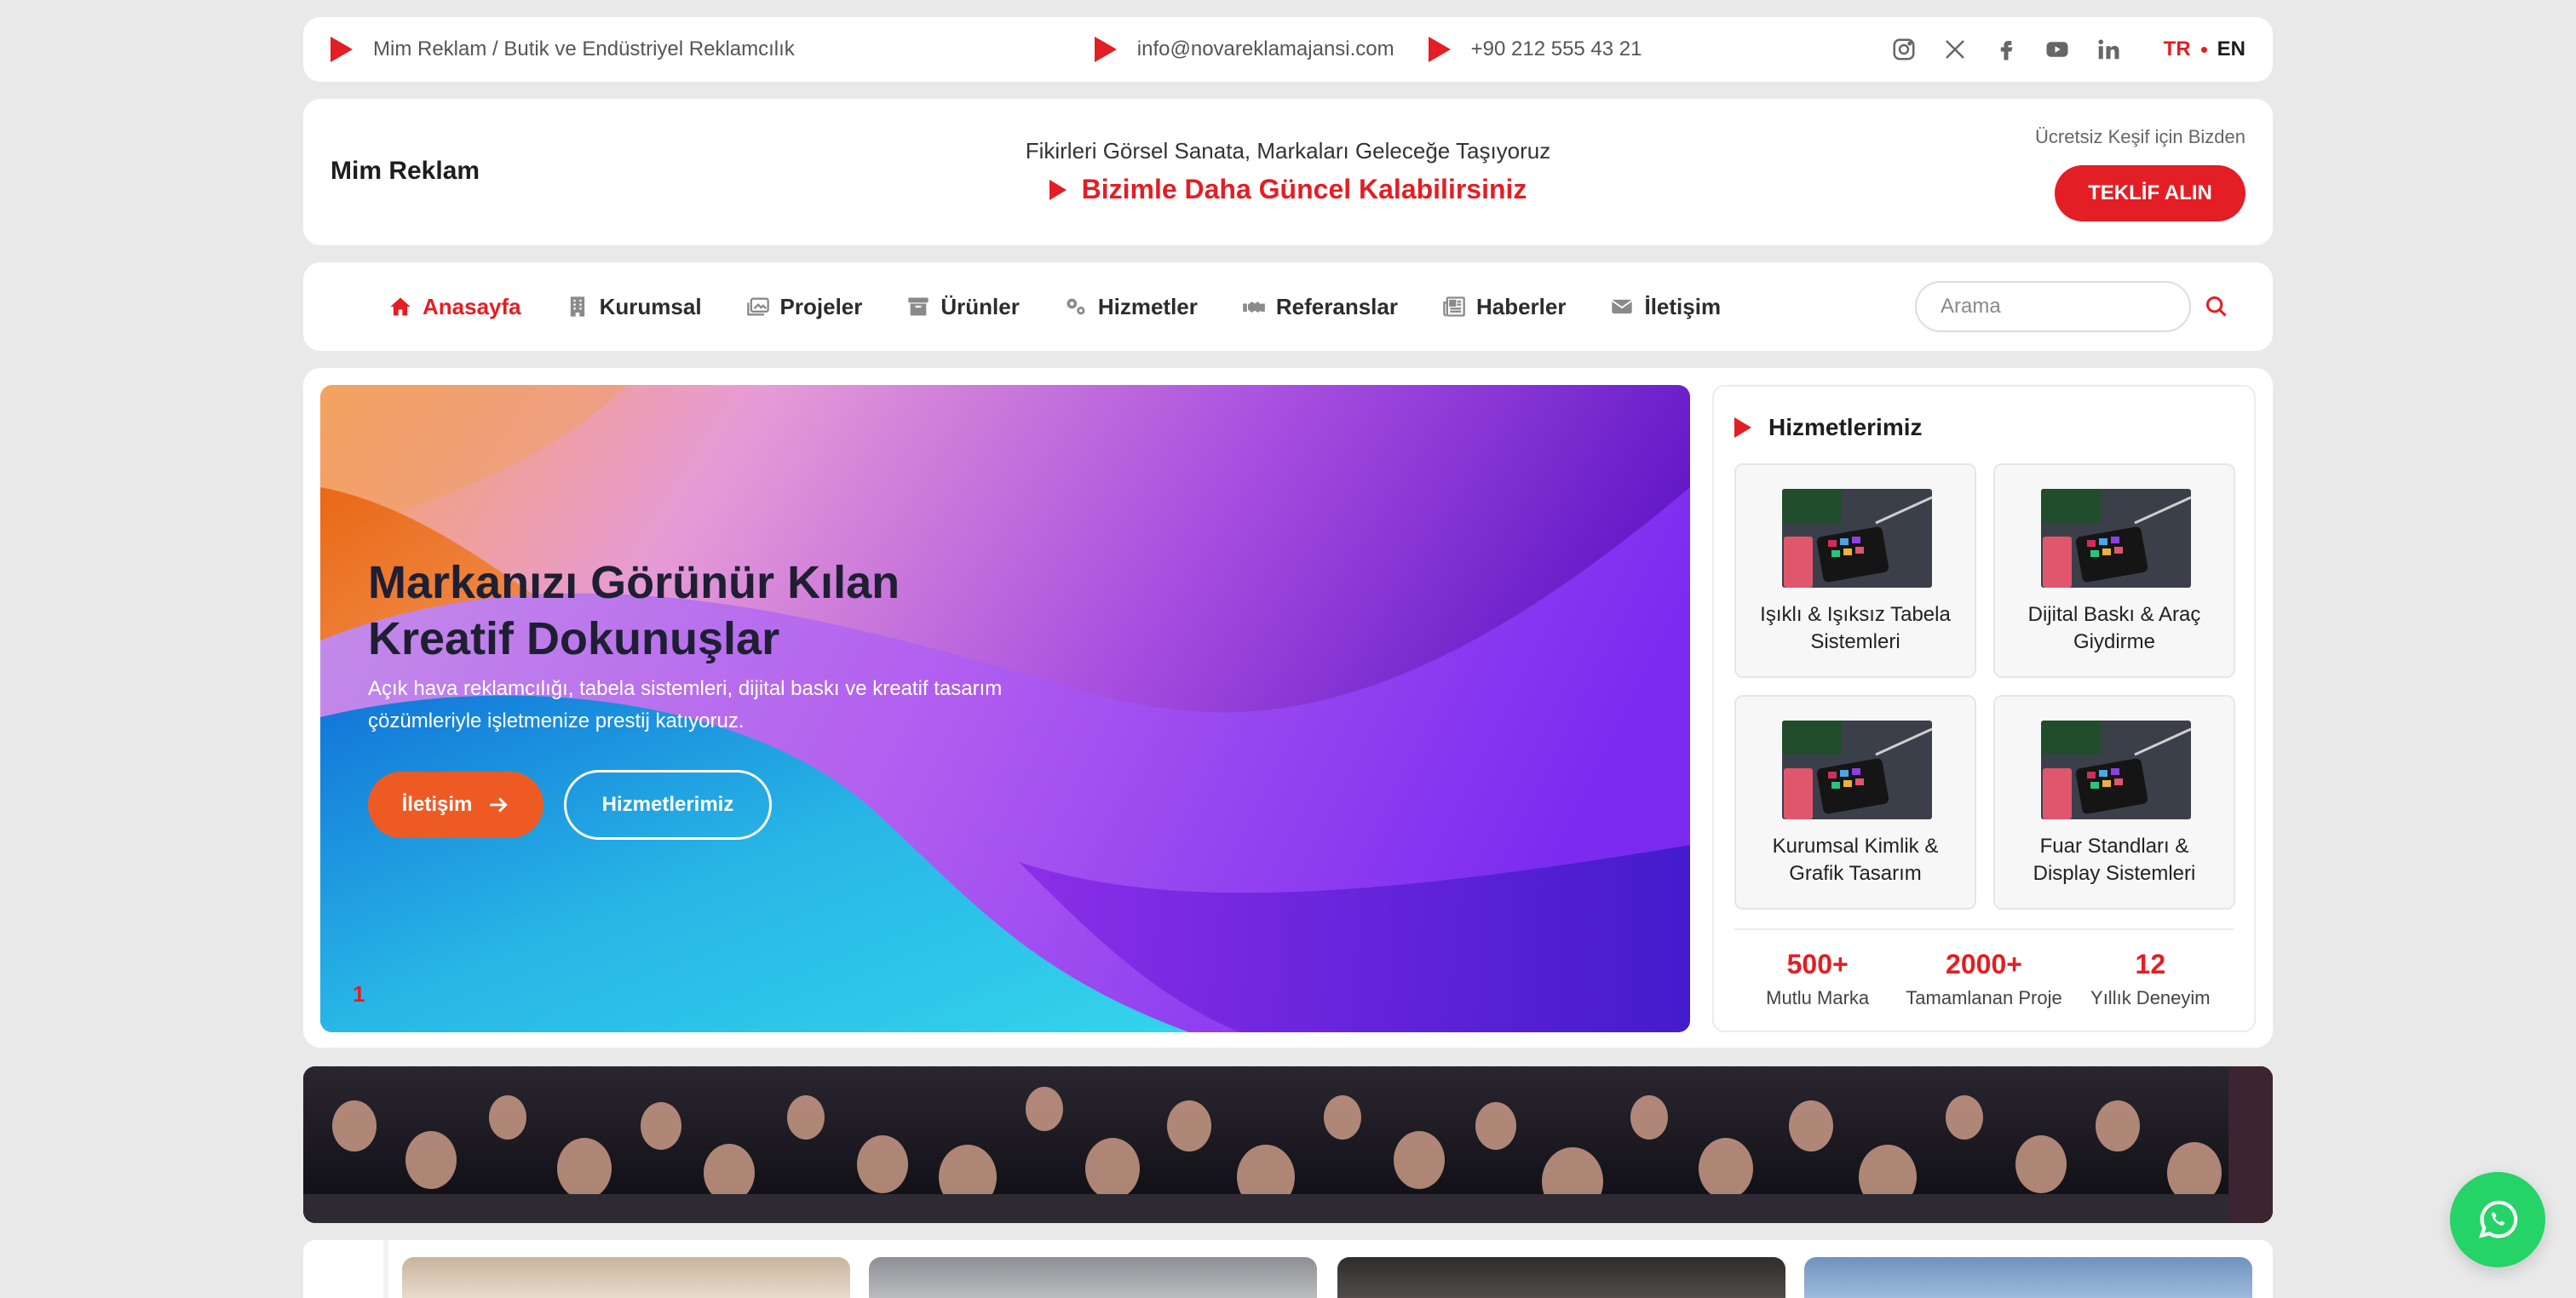  I want to click on gears-icon, so click(1076, 307).